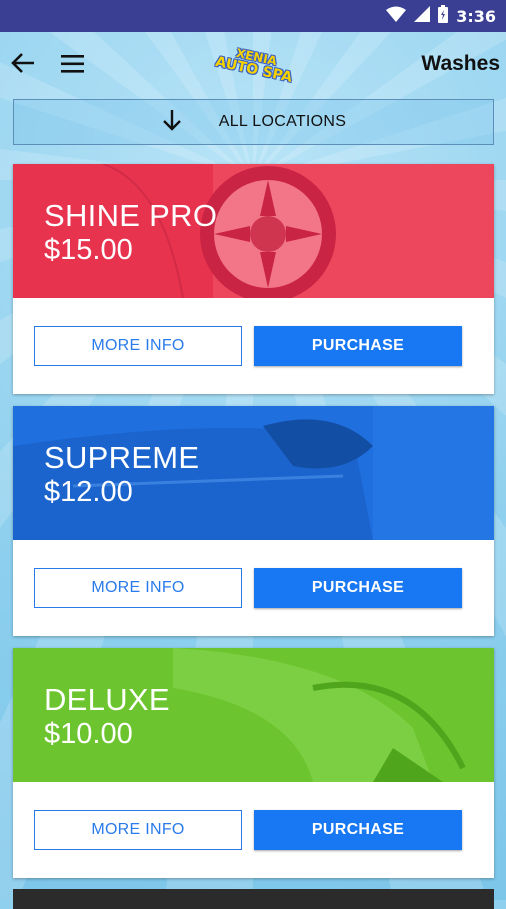 The height and width of the screenshot is (909, 506). I want to click on wash-banner: DELUXE $10.00, so click(253, 715).